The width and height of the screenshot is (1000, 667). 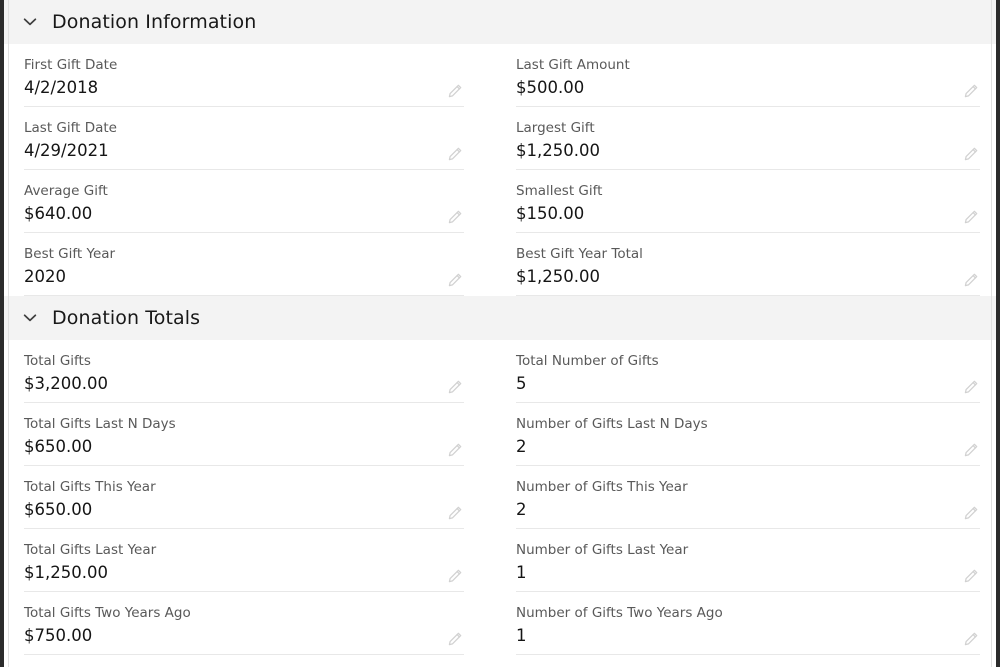 I want to click on section-header-donation-information: Donation Information, so click(x=500, y=22).